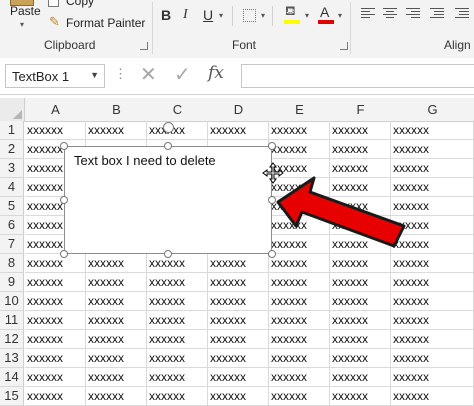  What do you see at coordinates (116, 282) in the screenshot?
I see `cell-b9: xxxxxx` at bounding box center [116, 282].